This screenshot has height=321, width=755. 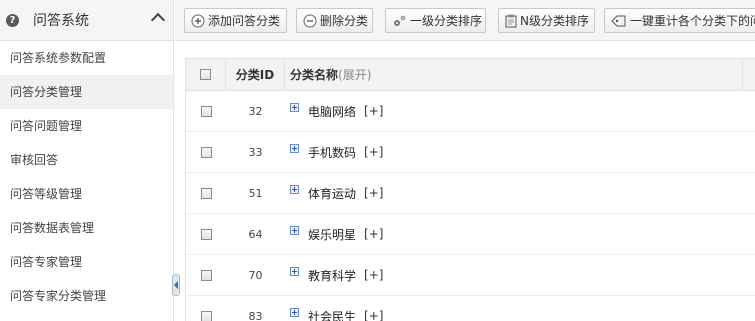 What do you see at coordinates (255, 275) in the screenshot?
I see `category-id: 70` at bounding box center [255, 275].